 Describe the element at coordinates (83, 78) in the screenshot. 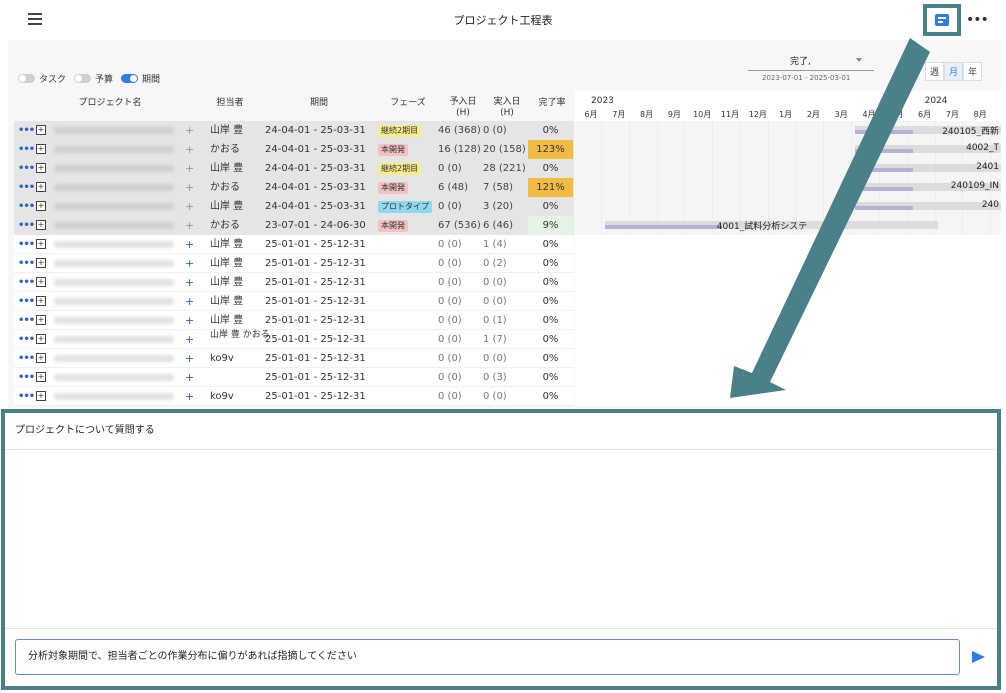

I see `toggle-budget` at that location.